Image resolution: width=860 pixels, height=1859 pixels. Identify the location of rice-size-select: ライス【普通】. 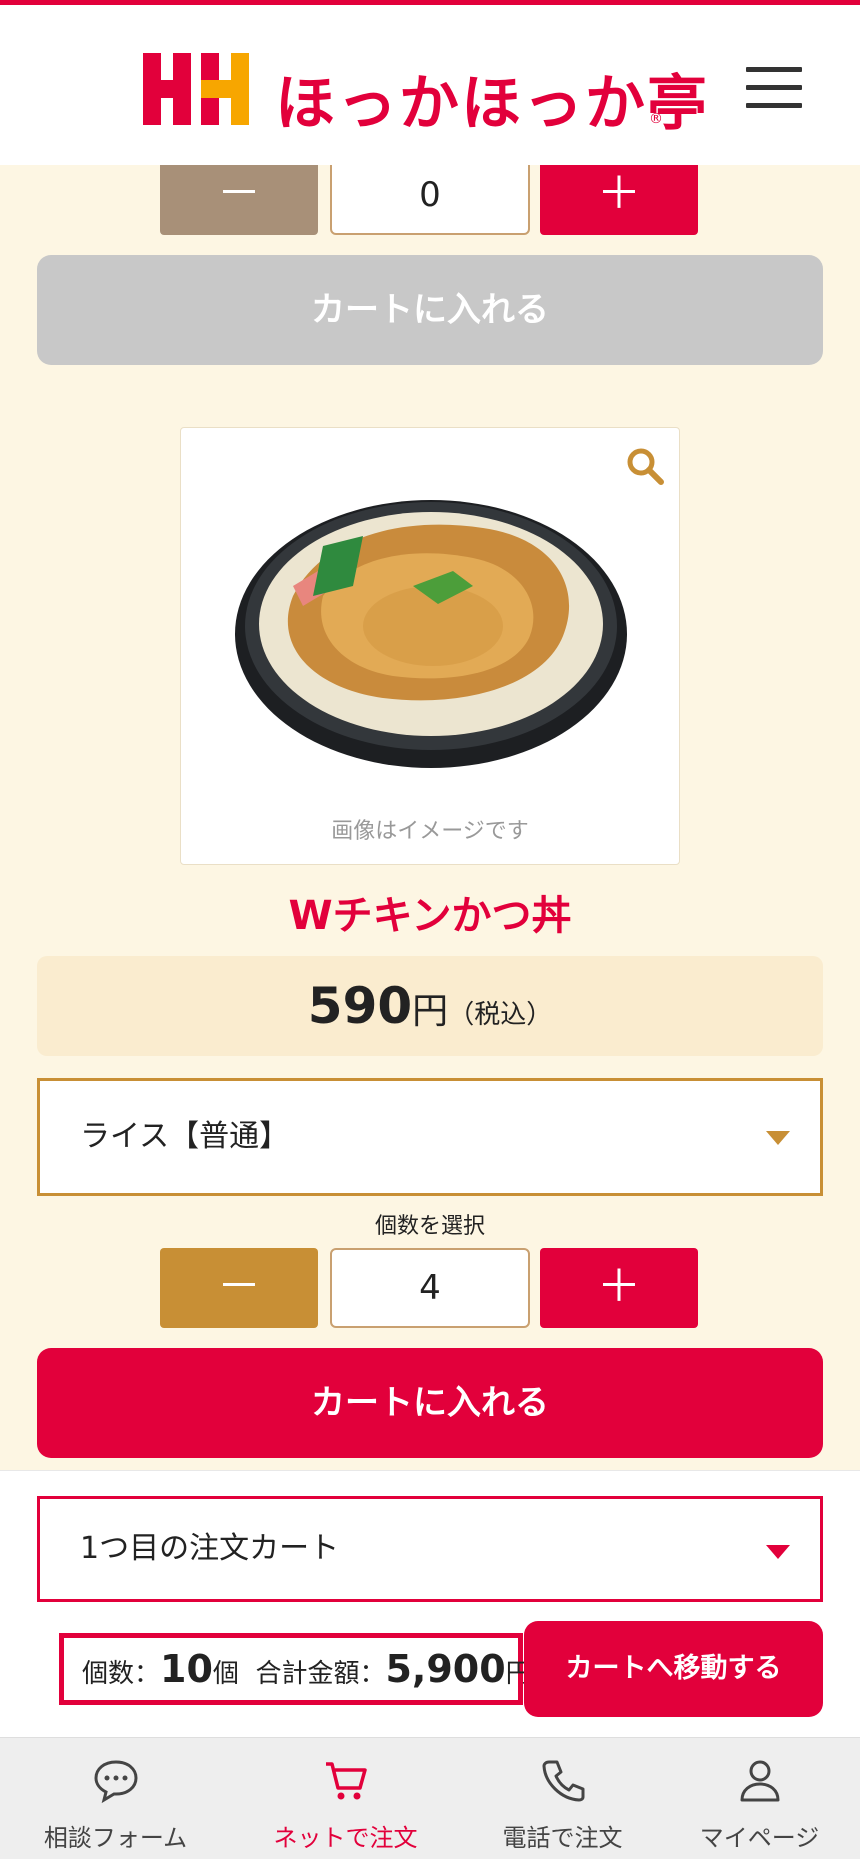
(430, 1137).